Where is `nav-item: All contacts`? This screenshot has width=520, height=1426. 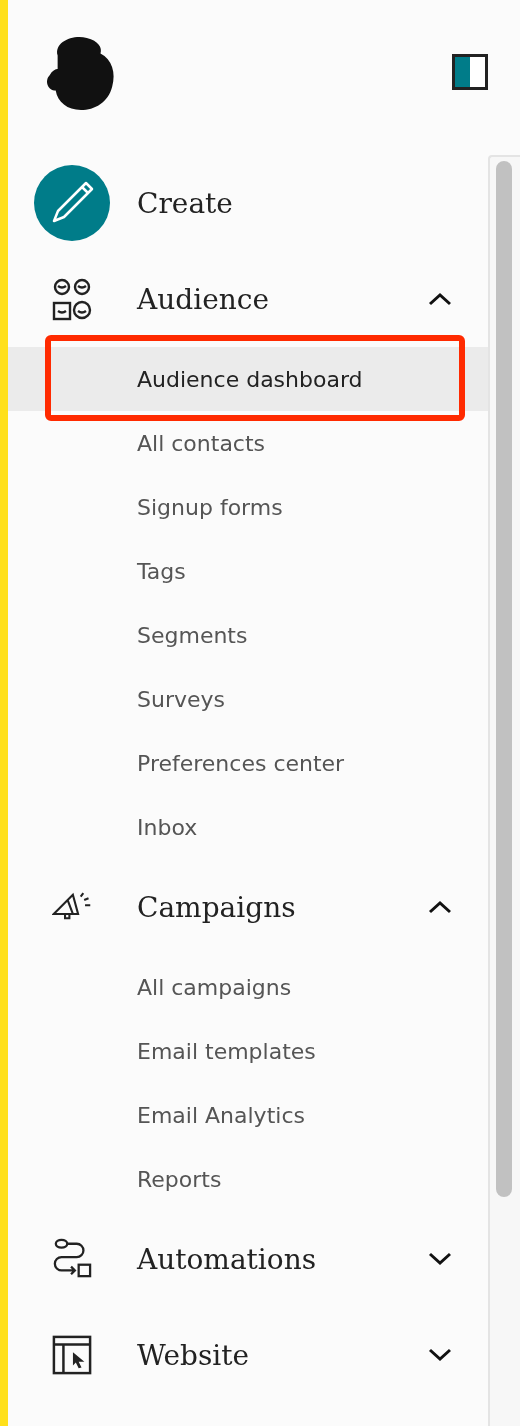
nav-item: All contacts is located at coordinates (201, 443).